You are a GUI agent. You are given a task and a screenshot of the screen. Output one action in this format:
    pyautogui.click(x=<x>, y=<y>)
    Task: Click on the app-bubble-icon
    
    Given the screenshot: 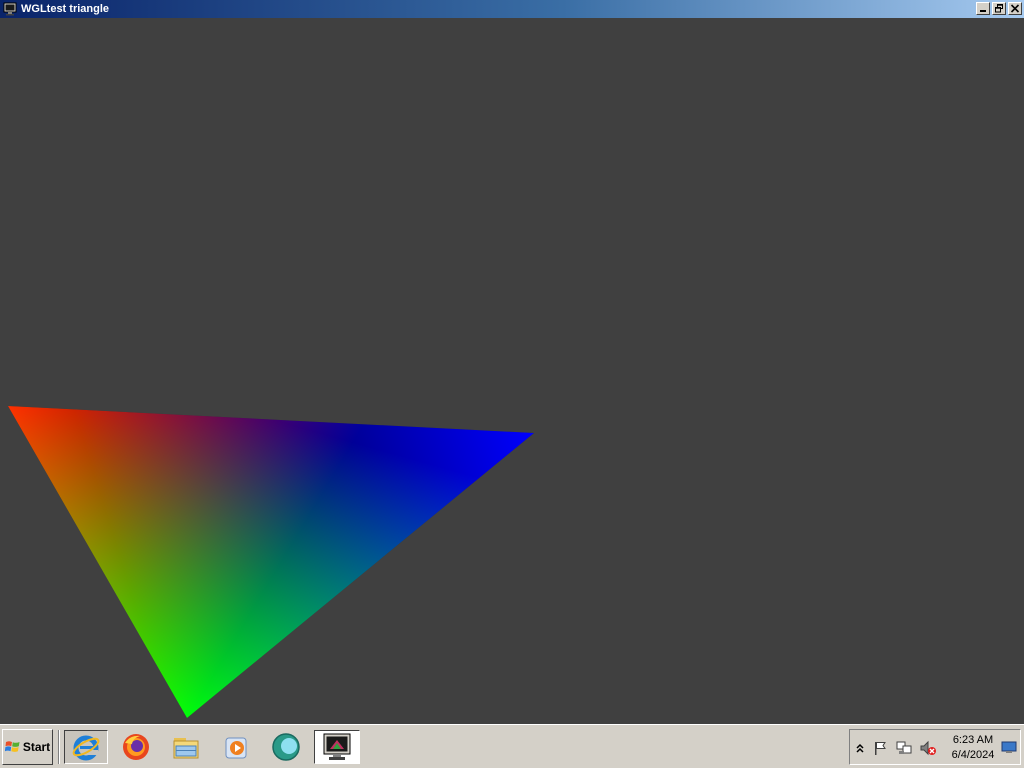 What is the action you would take?
    pyautogui.click(x=286, y=747)
    